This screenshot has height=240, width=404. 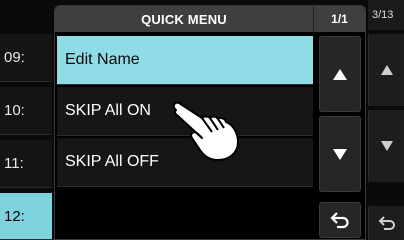 I want to click on background-scroll-up-button, so click(x=386, y=70).